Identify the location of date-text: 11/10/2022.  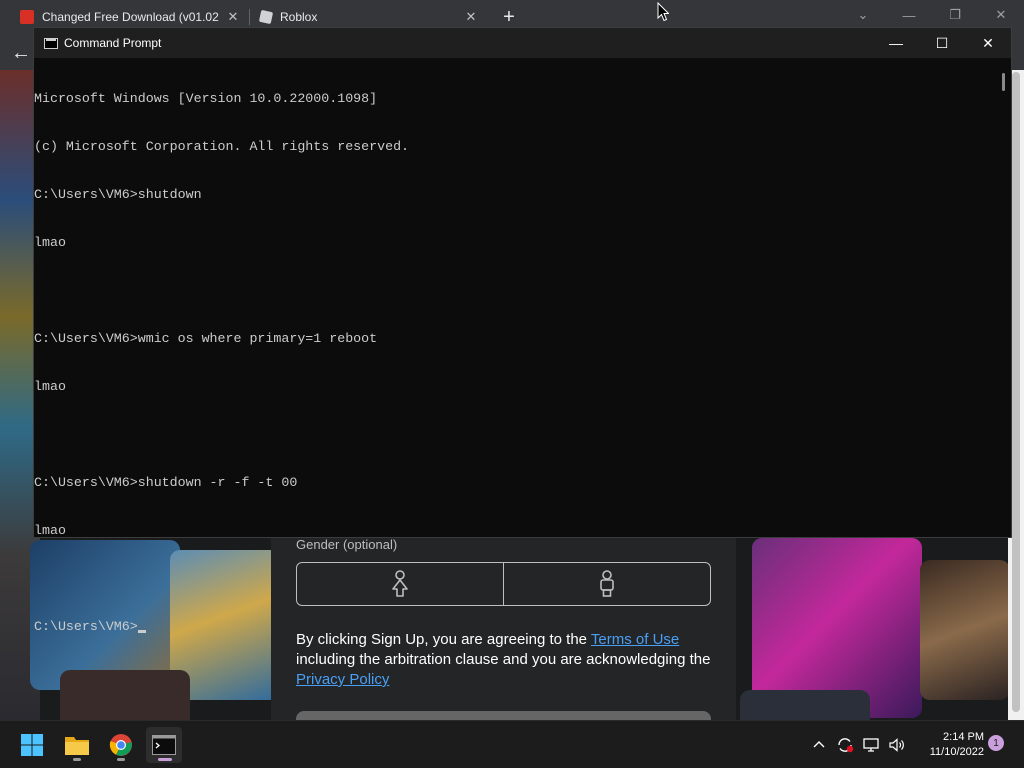
(956, 752).